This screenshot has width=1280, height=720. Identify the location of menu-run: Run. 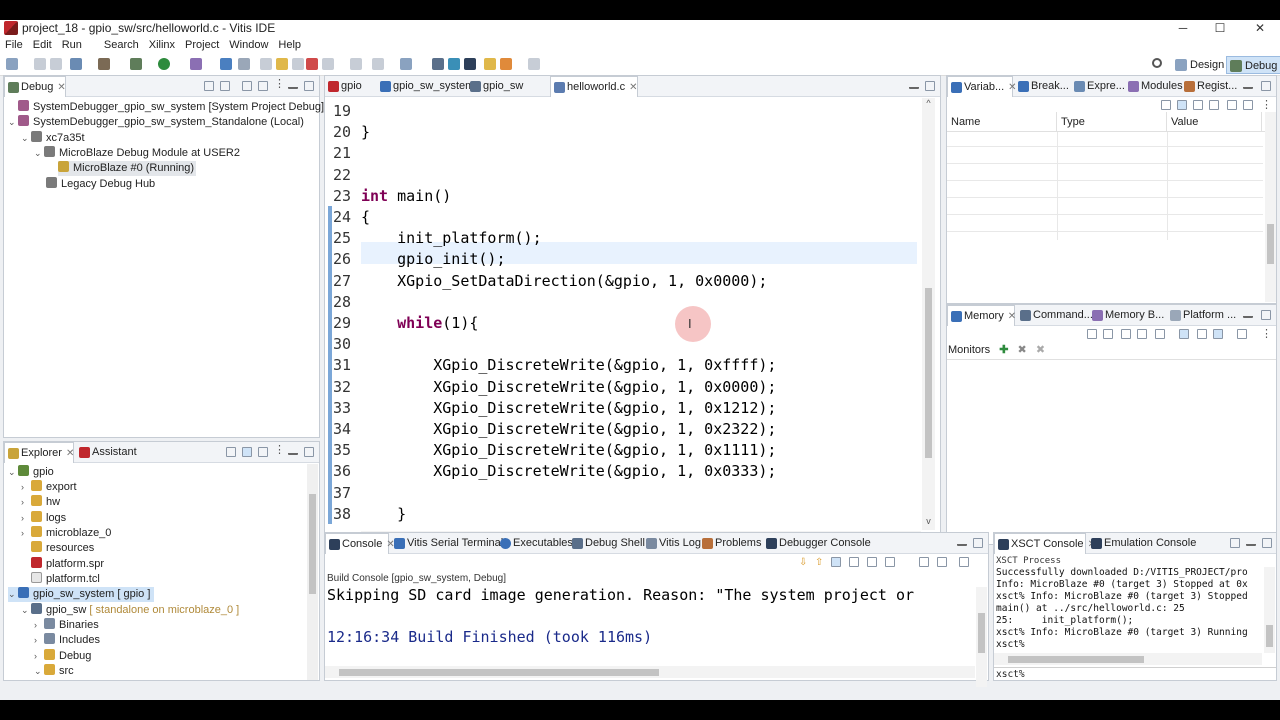
(72, 45).